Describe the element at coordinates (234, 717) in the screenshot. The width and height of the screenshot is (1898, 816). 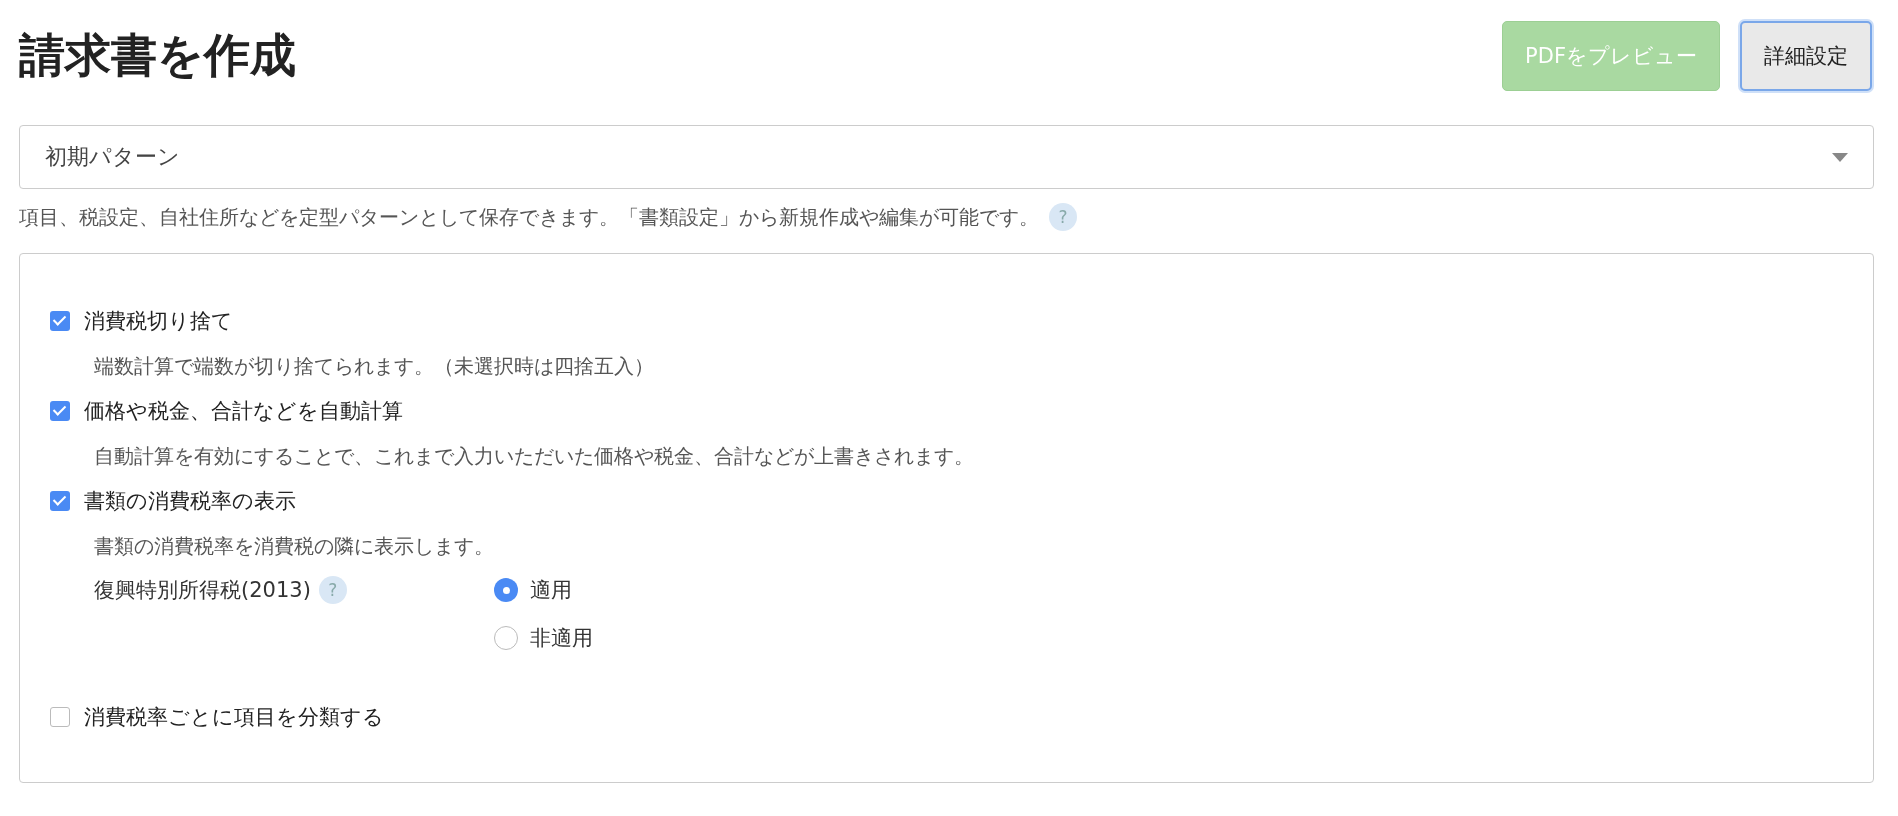
I see `checkbox-label: 消費税率ごとに項目を分類する` at that location.